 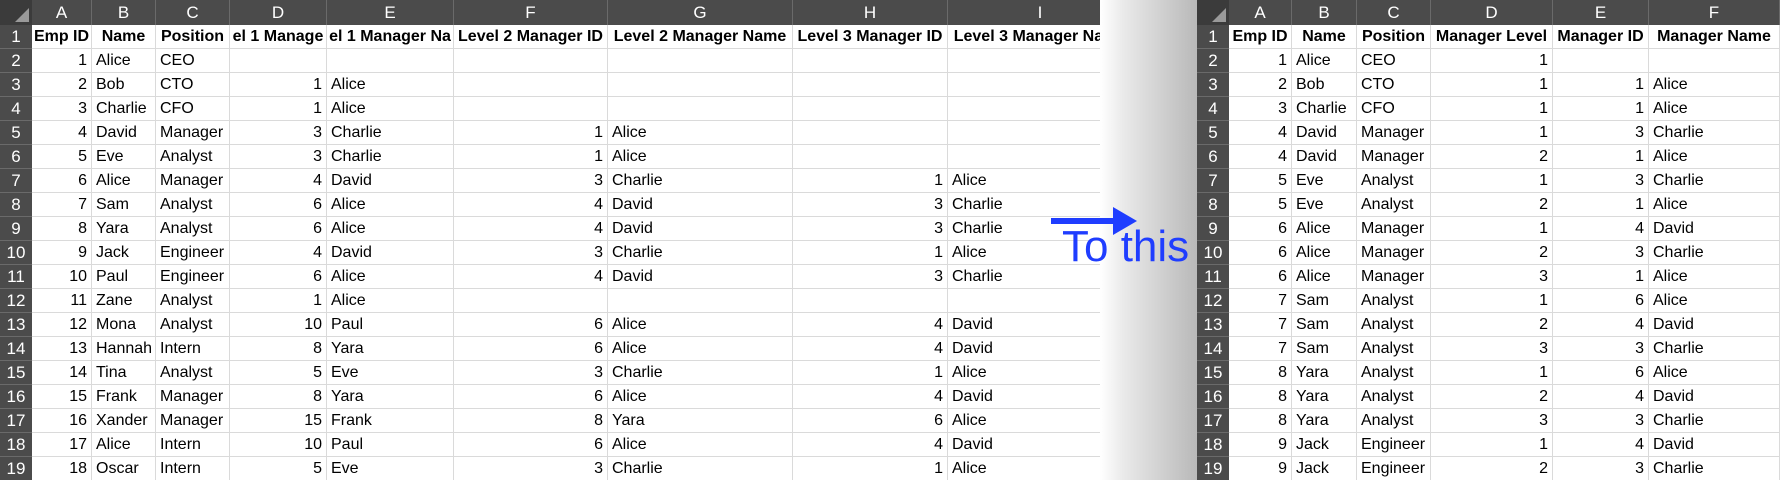 I want to click on row-header: 3, so click(x=16, y=85).